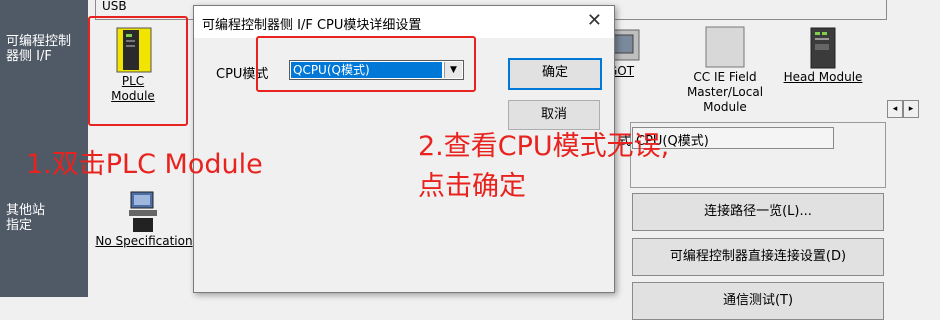 This screenshot has width=940, height=320. What do you see at coordinates (823, 77) in the screenshot?
I see `head-module-label: Head Module` at bounding box center [823, 77].